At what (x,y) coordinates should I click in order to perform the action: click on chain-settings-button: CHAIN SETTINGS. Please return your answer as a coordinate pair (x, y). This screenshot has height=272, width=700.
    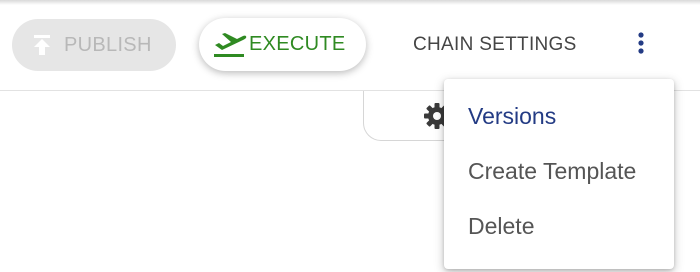
    Looking at the image, I should click on (495, 45).